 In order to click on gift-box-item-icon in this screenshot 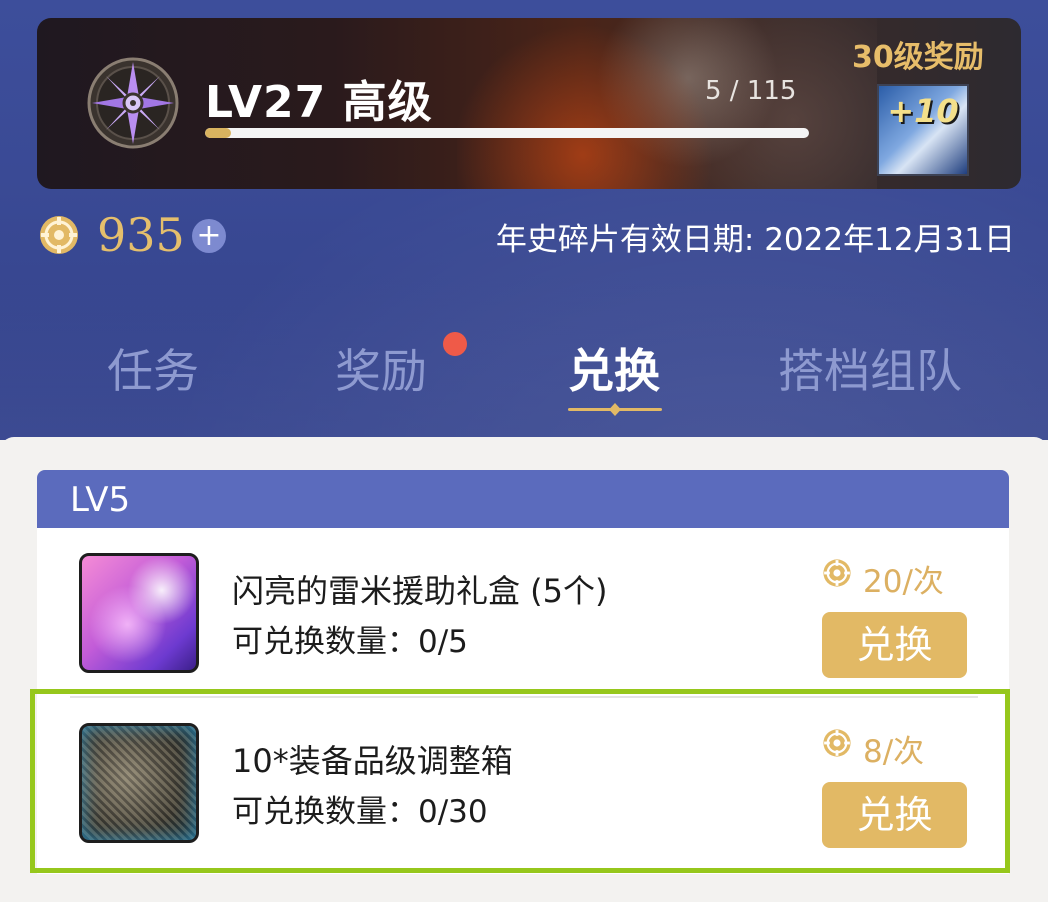, I will do `click(139, 613)`.